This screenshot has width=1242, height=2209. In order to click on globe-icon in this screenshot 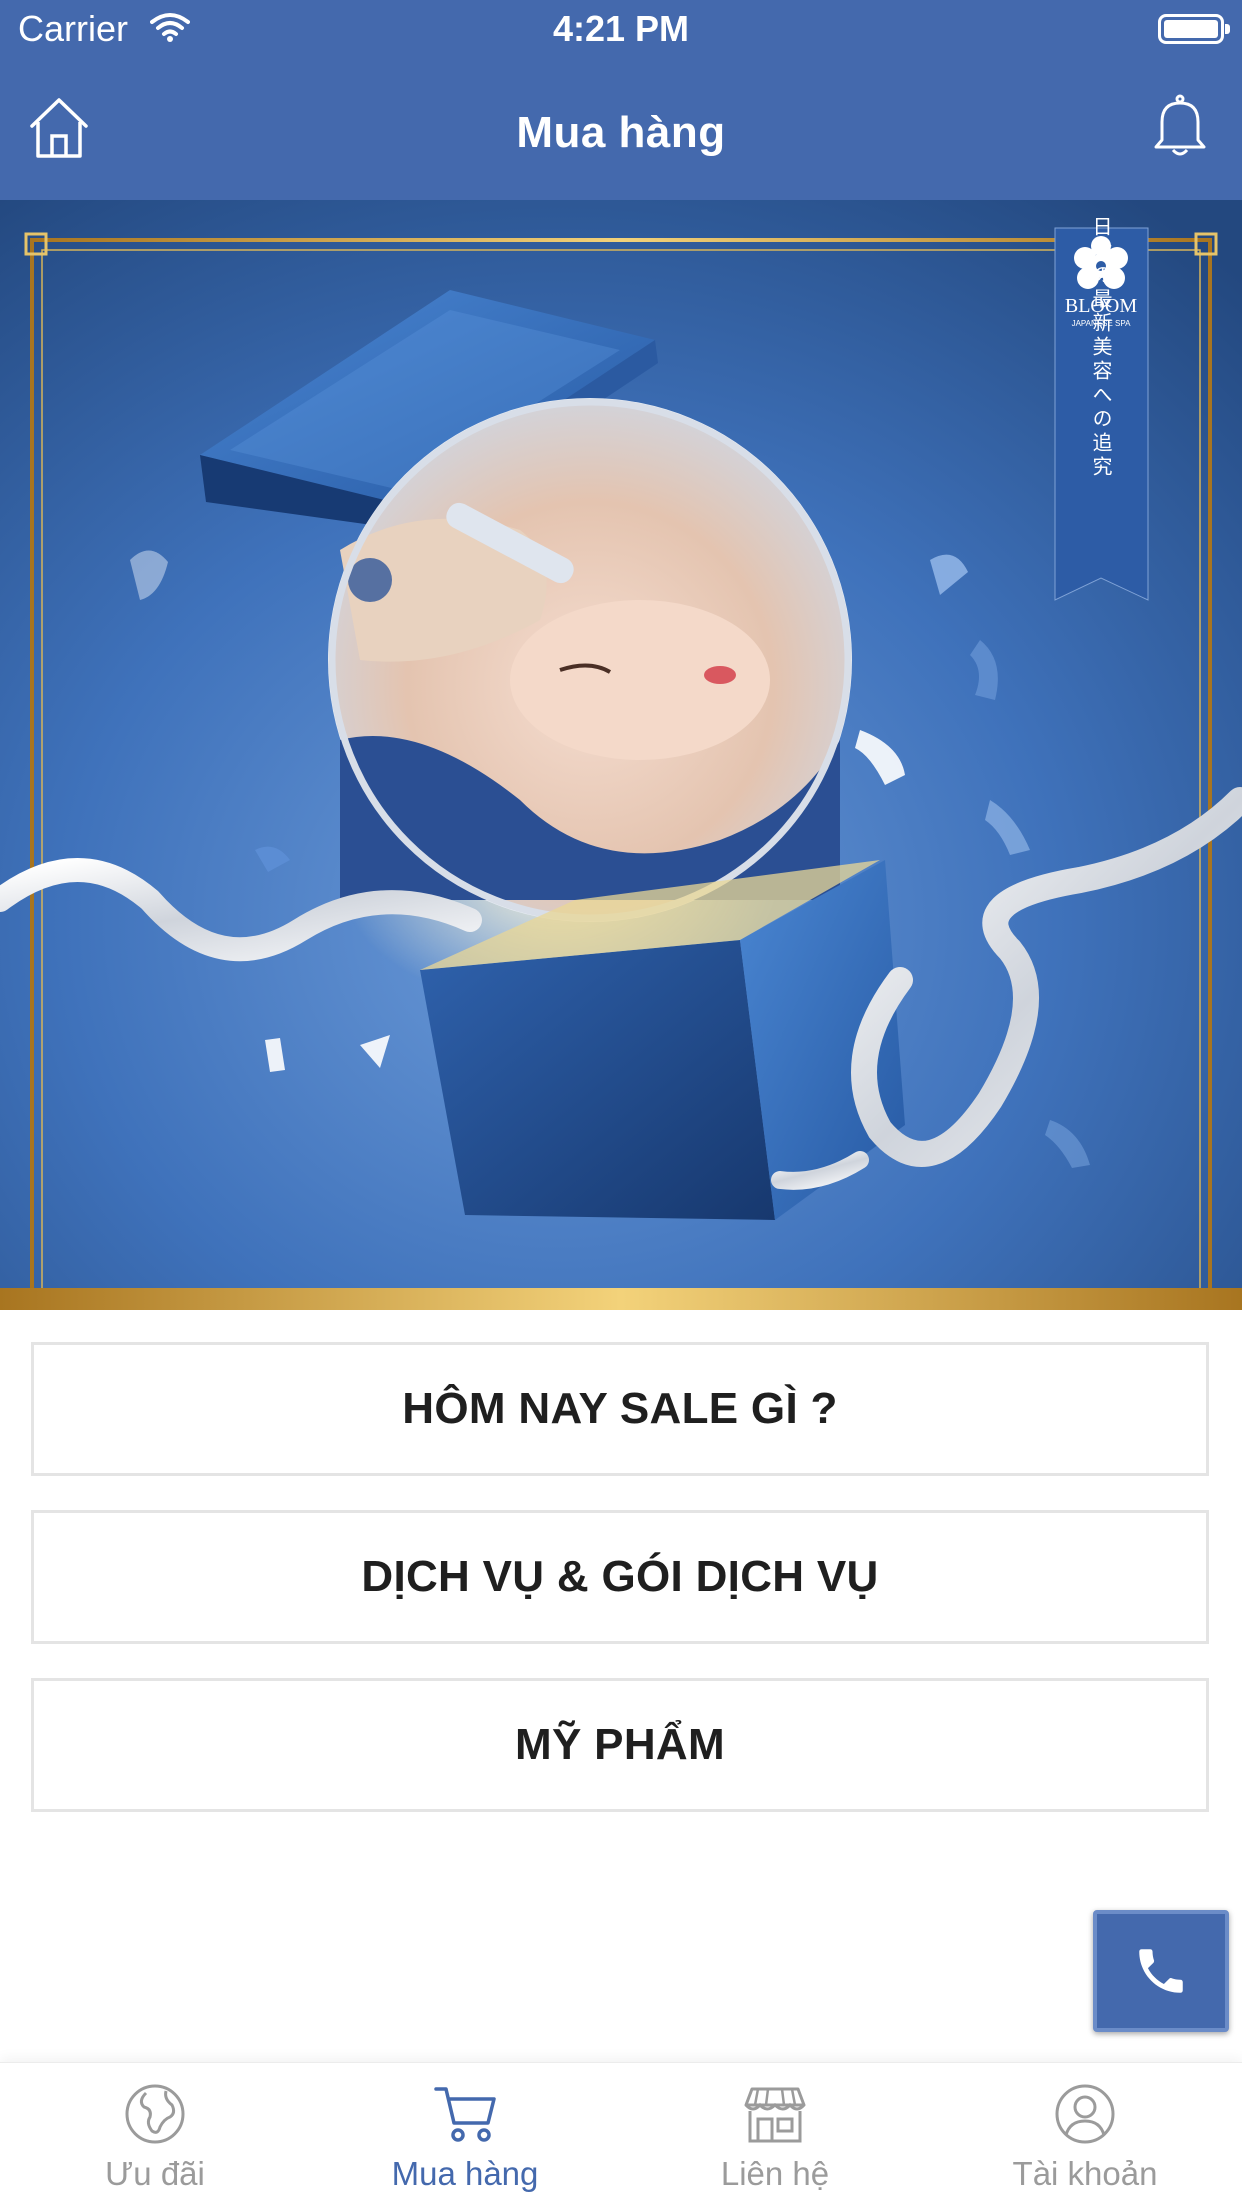, I will do `click(155, 2114)`.